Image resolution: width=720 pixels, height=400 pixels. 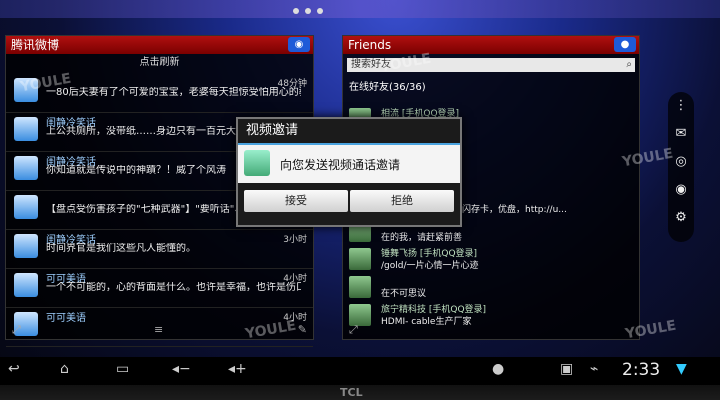 What do you see at coordinates (159, 45) in the screenshot?
I see `weibo-header: 腾讯微博 ◉` at bounding box center [159, 45].